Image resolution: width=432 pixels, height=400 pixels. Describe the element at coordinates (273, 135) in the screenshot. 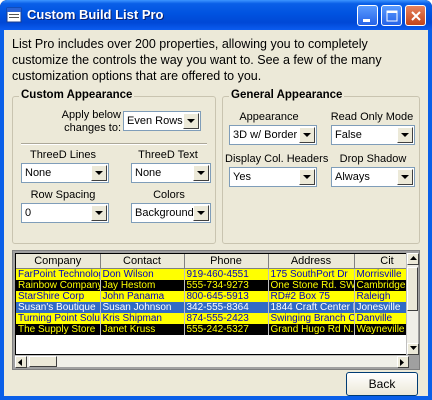

I see `appearance-combo: 3D w/ Border` at that location.